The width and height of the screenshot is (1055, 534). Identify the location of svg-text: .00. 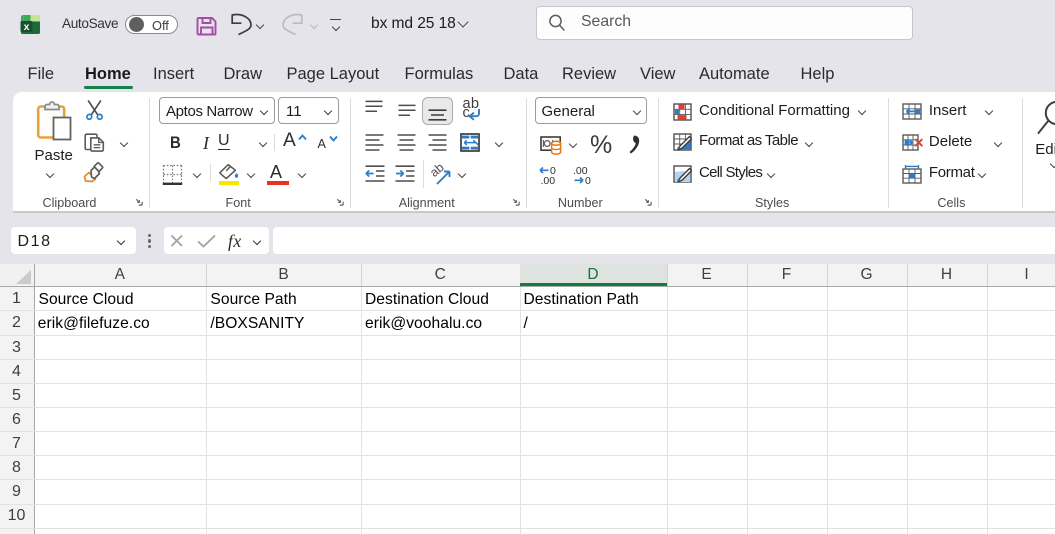
(548, 180).